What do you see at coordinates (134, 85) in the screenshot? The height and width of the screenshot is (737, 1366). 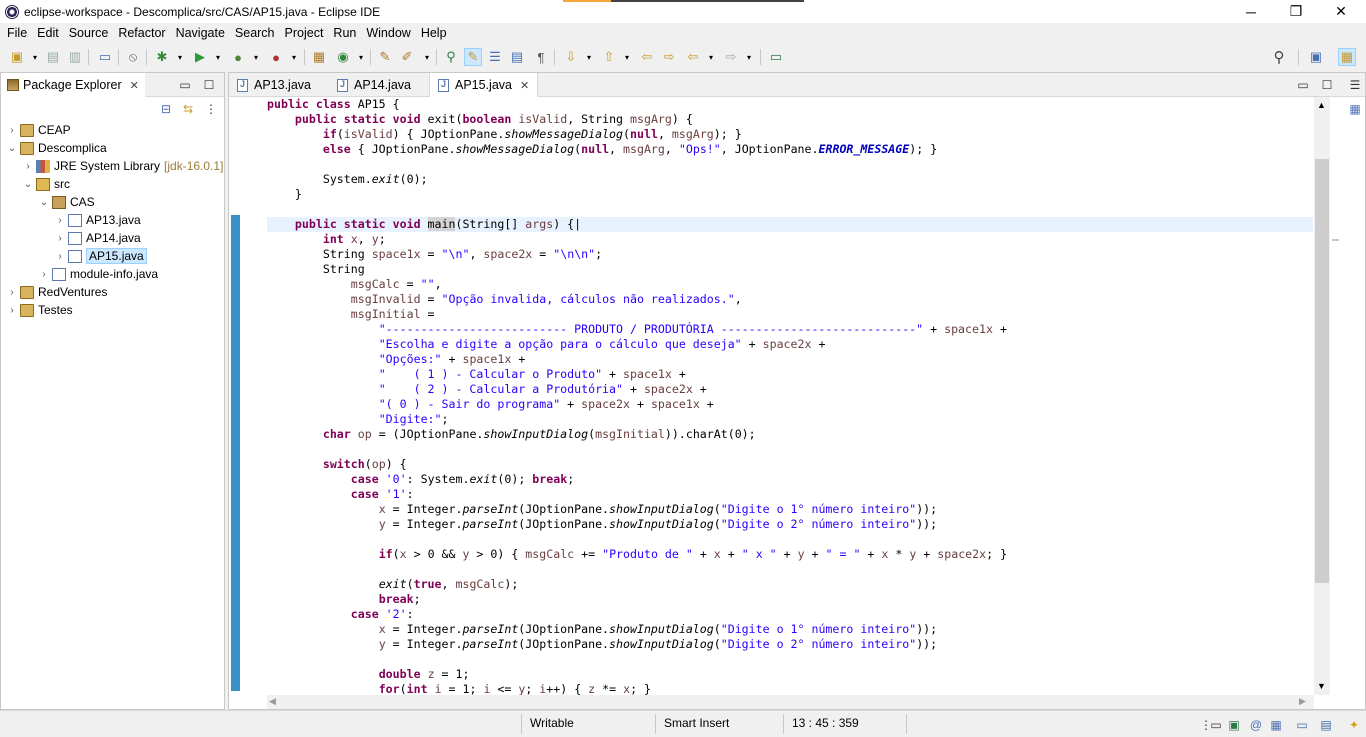 I see `close-icon: ✕` at bounding box center [134, 85].